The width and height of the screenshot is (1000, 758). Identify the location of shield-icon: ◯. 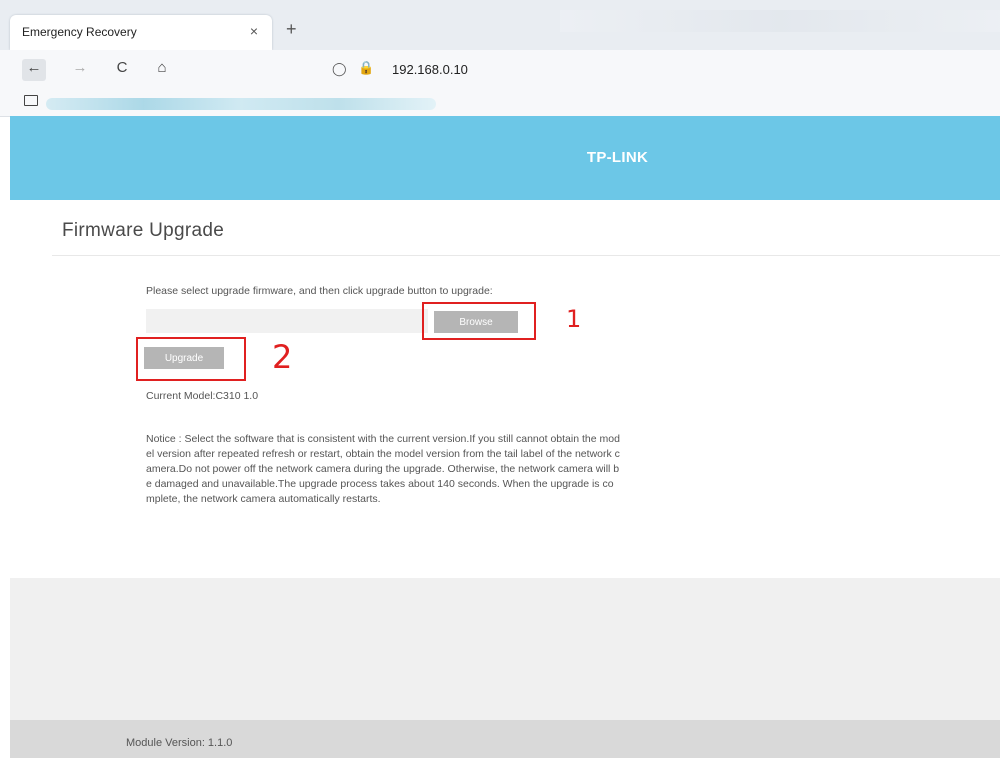
(339, 69).